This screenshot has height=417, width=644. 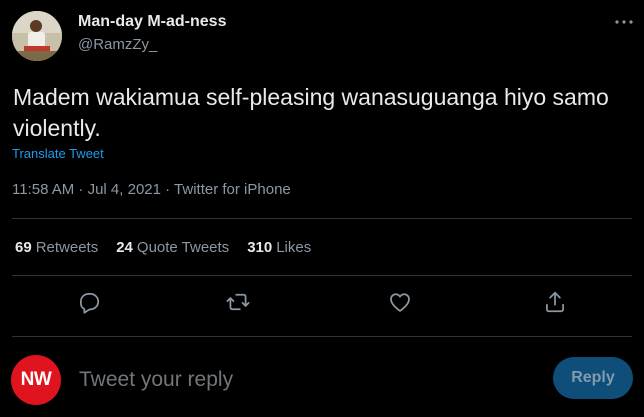 I want to click on retweets-stat: 69 Retweets, so click(x=56, y=247).